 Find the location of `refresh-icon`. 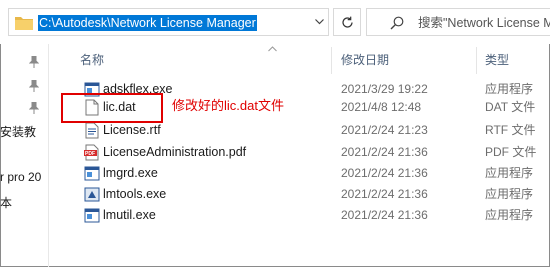

refresh-icon is located at coordinates (347, 22).